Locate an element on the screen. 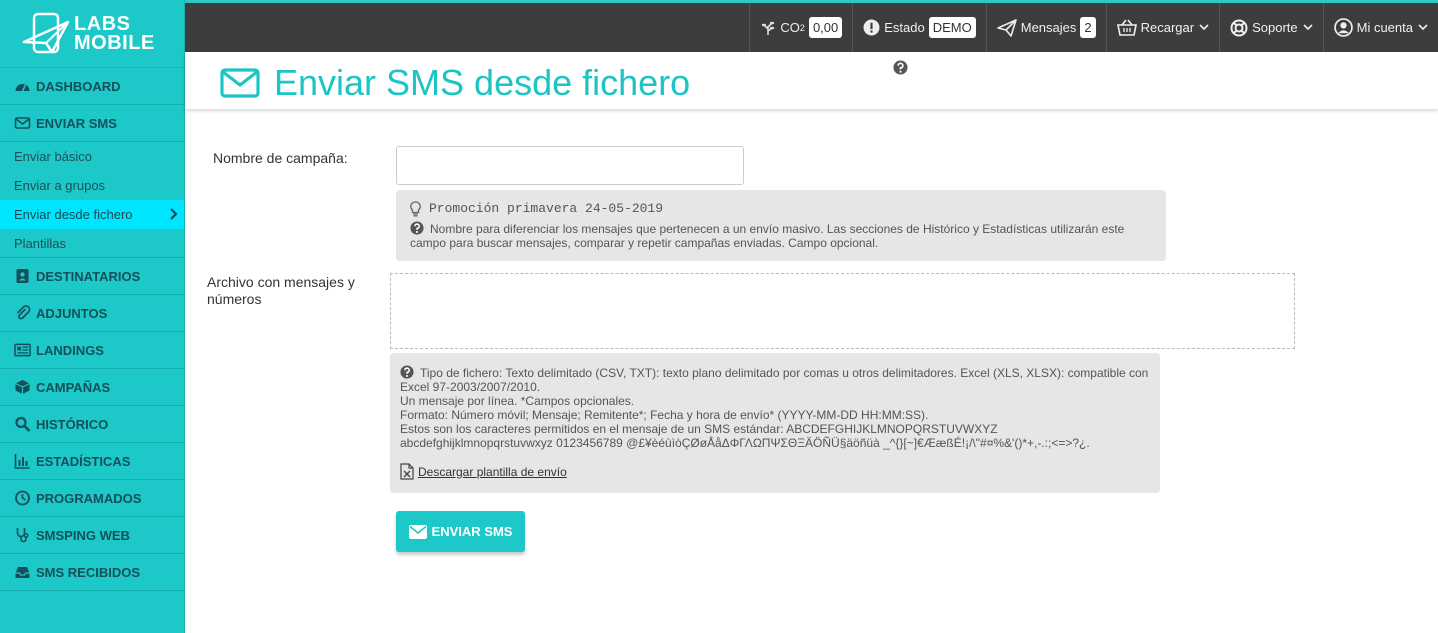  sidebar-item-landings: LANDINGS is located at coordinates (92, 350).